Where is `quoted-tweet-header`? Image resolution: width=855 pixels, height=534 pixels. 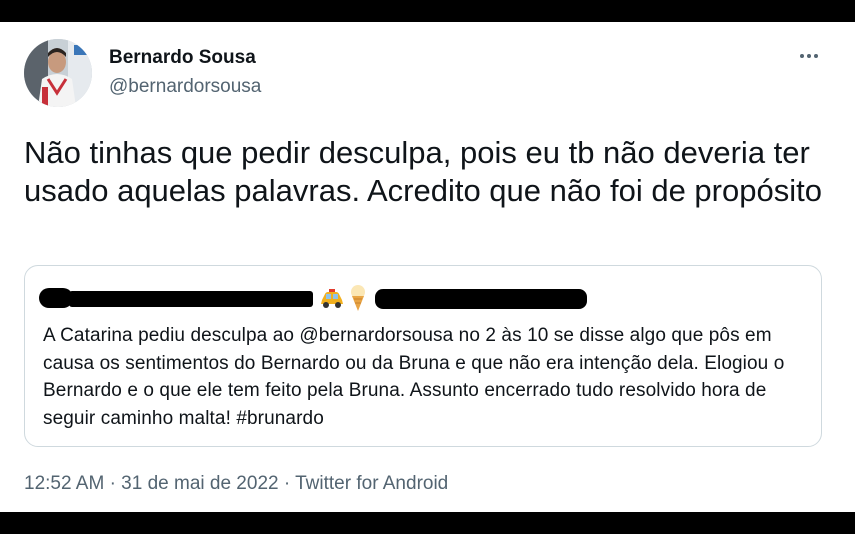 quoted-tweet-header is located at coordinates (319, 297).